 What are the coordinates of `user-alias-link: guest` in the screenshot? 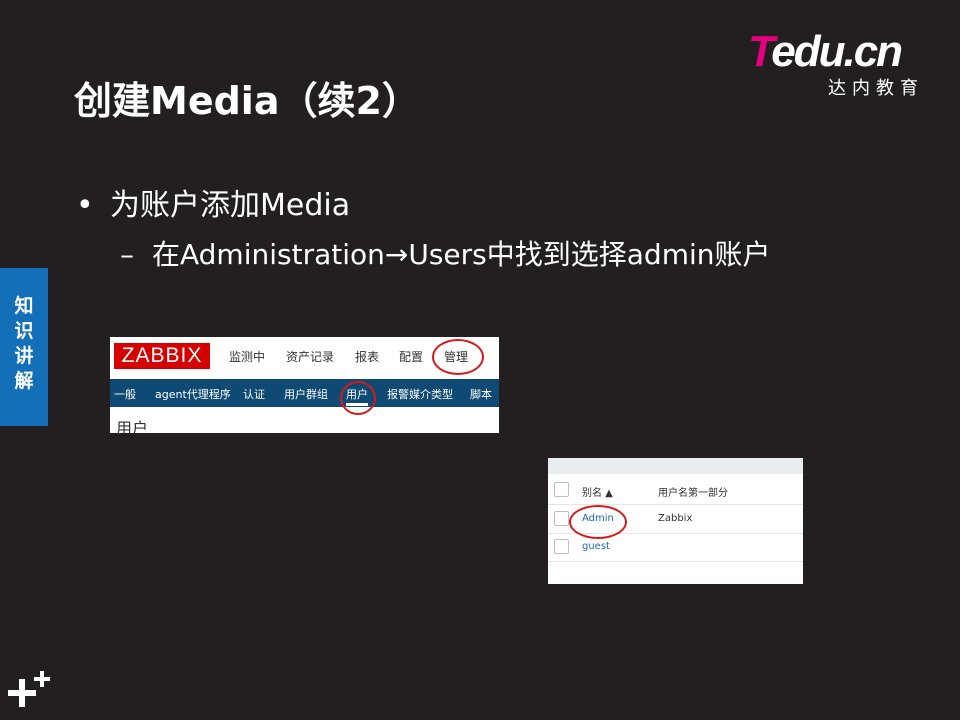 It's located at (596, 546).